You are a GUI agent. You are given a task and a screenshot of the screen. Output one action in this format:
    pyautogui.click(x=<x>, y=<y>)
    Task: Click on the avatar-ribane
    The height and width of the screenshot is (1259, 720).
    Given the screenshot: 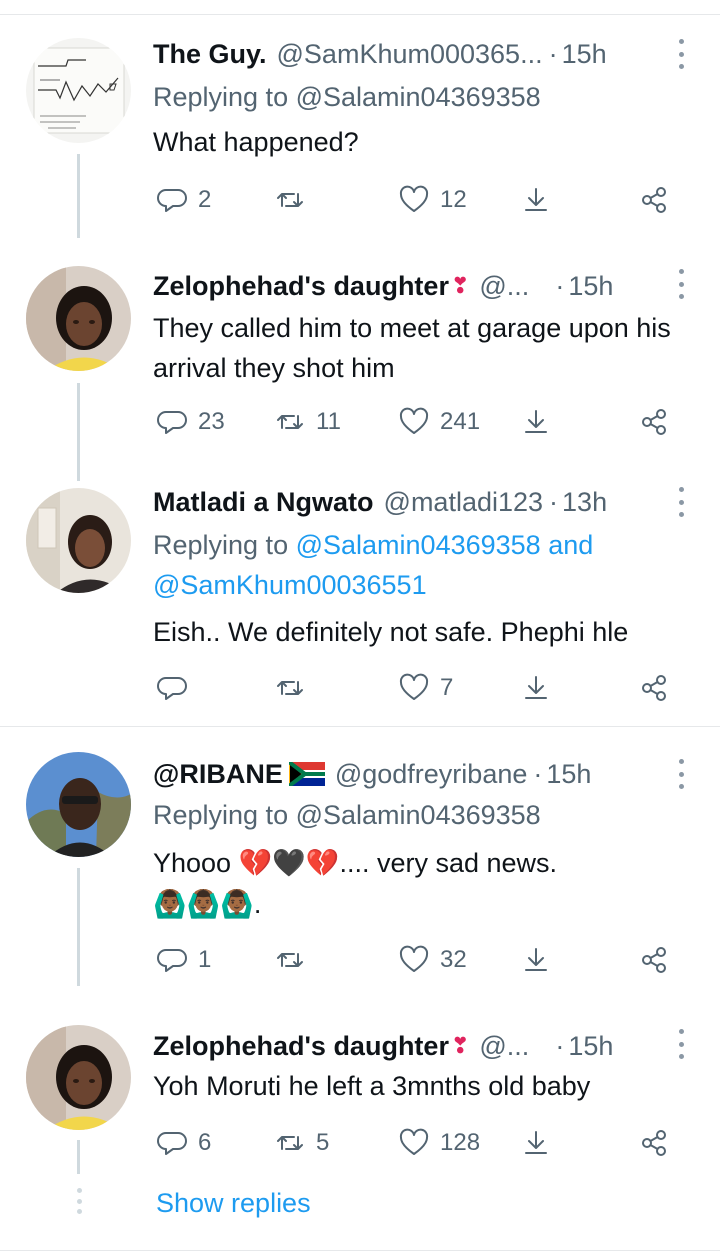 What is the action you would take?
    pyautogui.click(x=78, y=804)
    